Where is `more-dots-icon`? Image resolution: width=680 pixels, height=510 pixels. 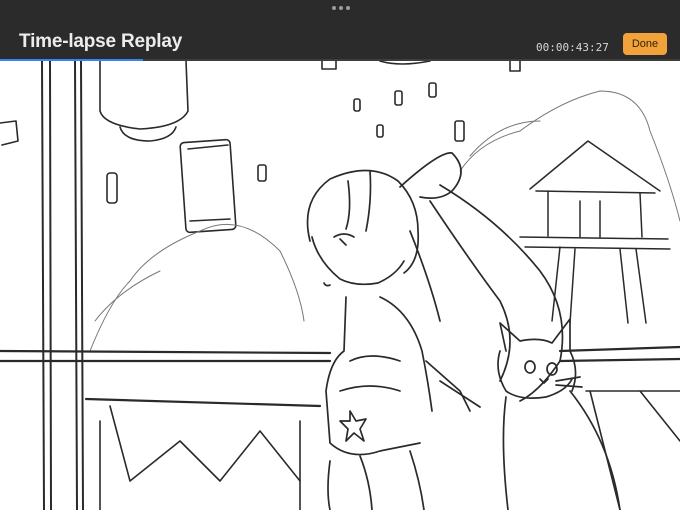 more-dots-icon is located at coordinates (341, 8).